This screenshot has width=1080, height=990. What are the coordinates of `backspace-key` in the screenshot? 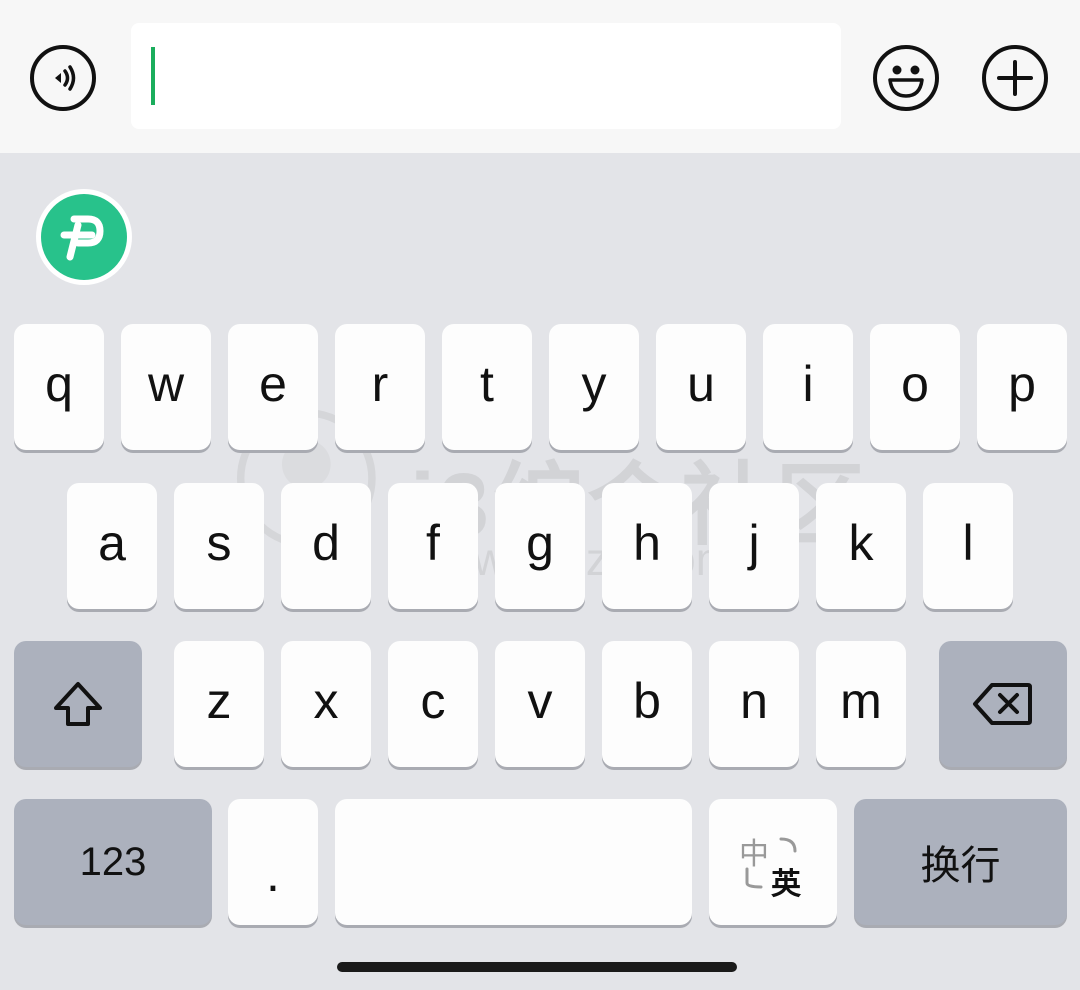 It's located at (1003, 704).